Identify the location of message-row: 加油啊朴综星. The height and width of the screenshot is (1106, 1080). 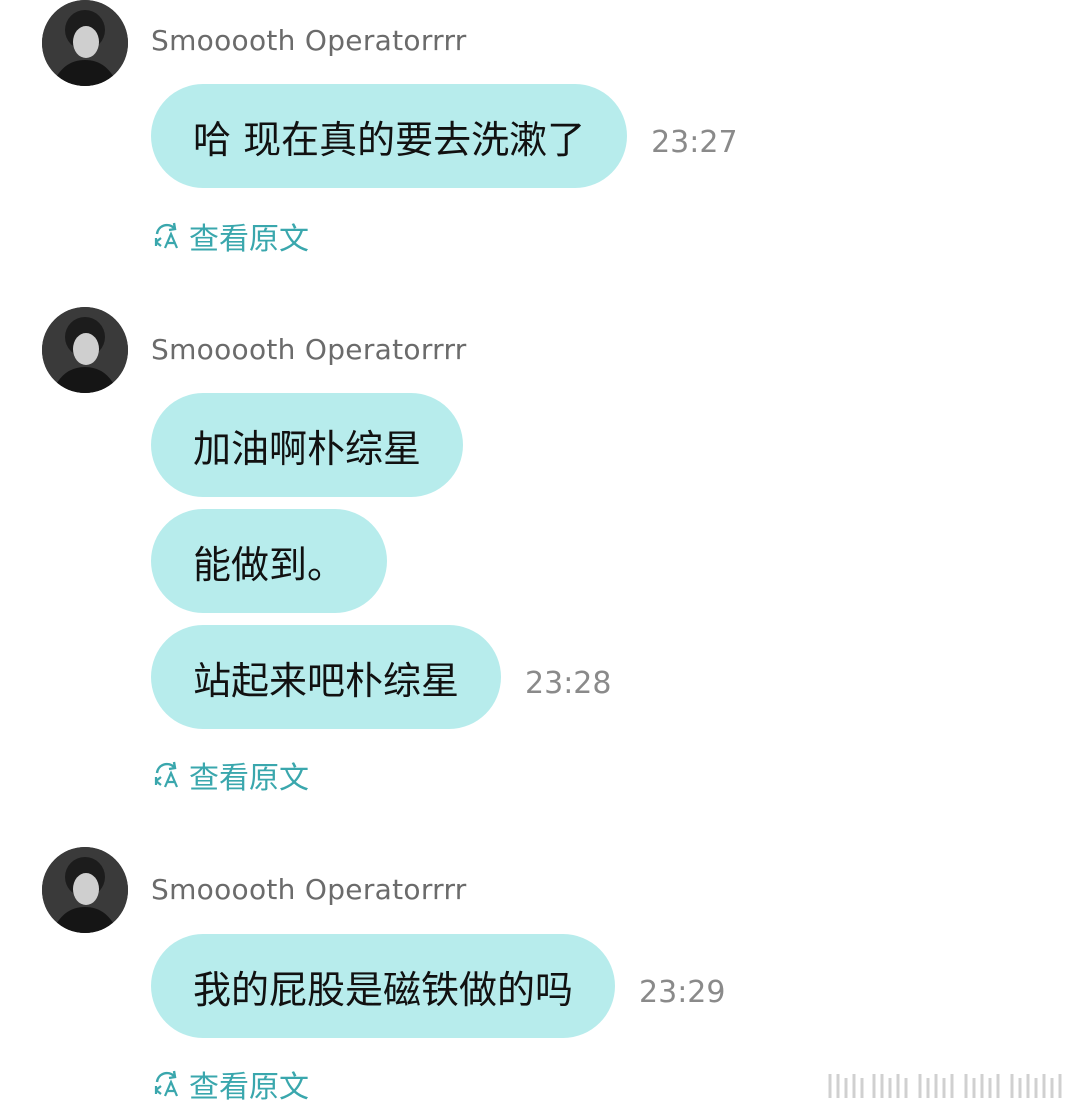
(307, 445).